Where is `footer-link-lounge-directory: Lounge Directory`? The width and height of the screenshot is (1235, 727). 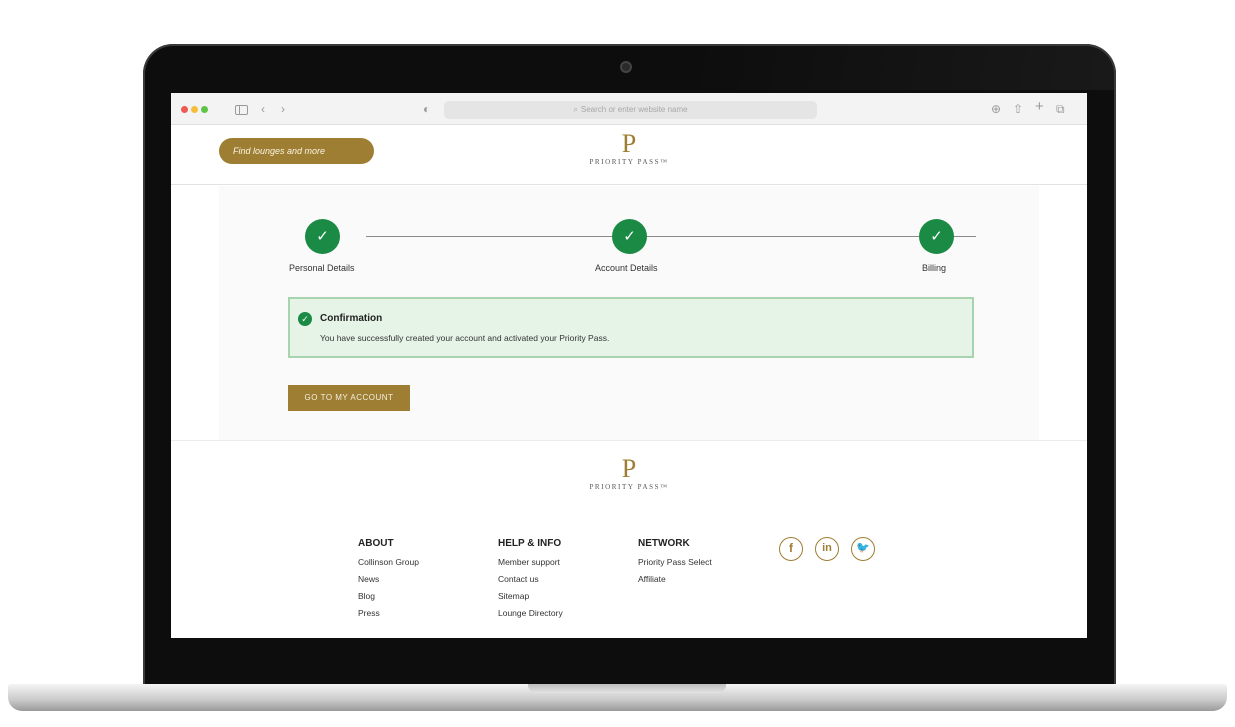 footer-link-lounge-directory: Lounge Directory is located at coordinates (530, 613).